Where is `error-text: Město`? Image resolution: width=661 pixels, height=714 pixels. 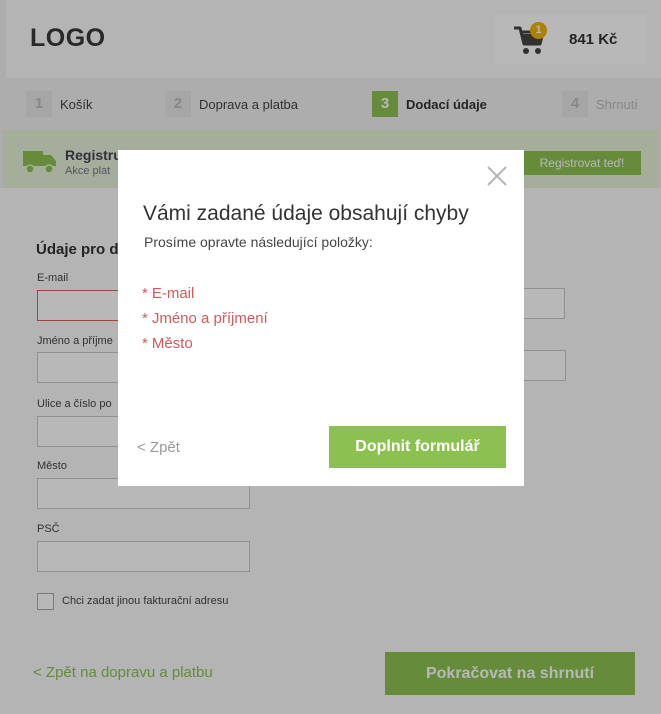 error-text: Město is located at coordinates (172, 343).